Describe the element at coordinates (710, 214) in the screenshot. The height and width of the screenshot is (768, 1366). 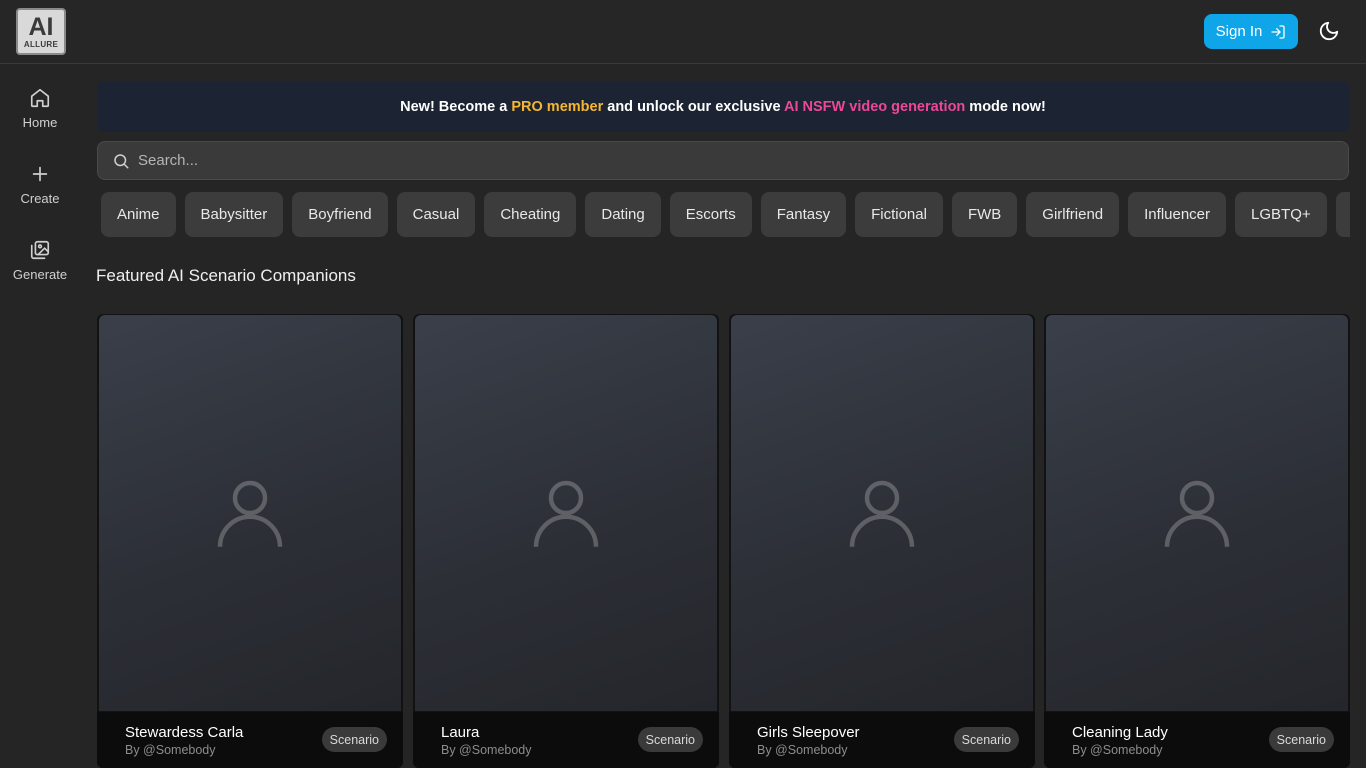
I see `category-chip: Escorts` at that location.